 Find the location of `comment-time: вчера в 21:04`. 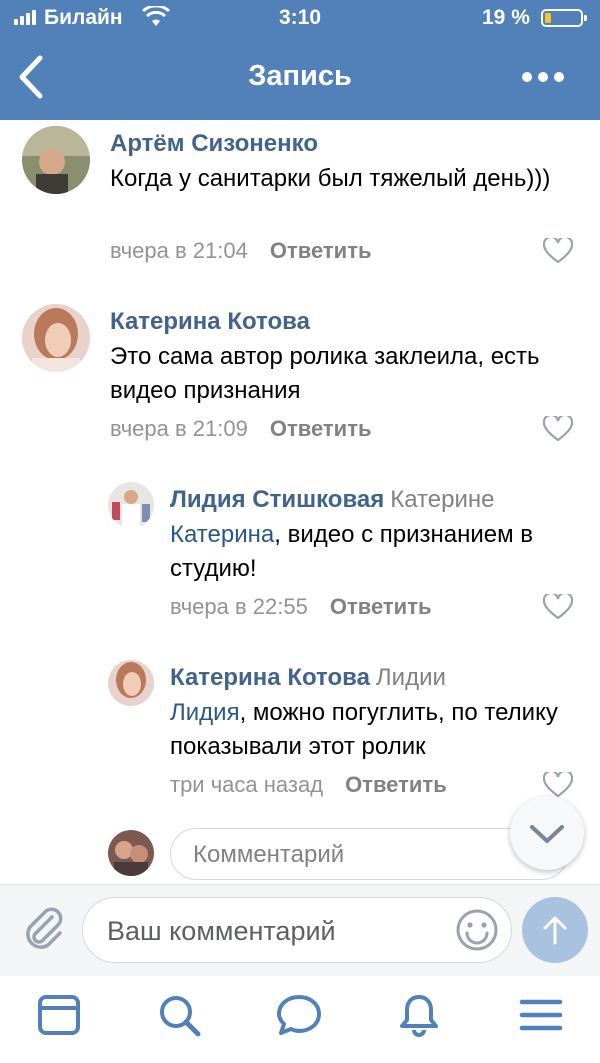

comment-time: вчера в 21:04 is located at coordinates (179, 250).